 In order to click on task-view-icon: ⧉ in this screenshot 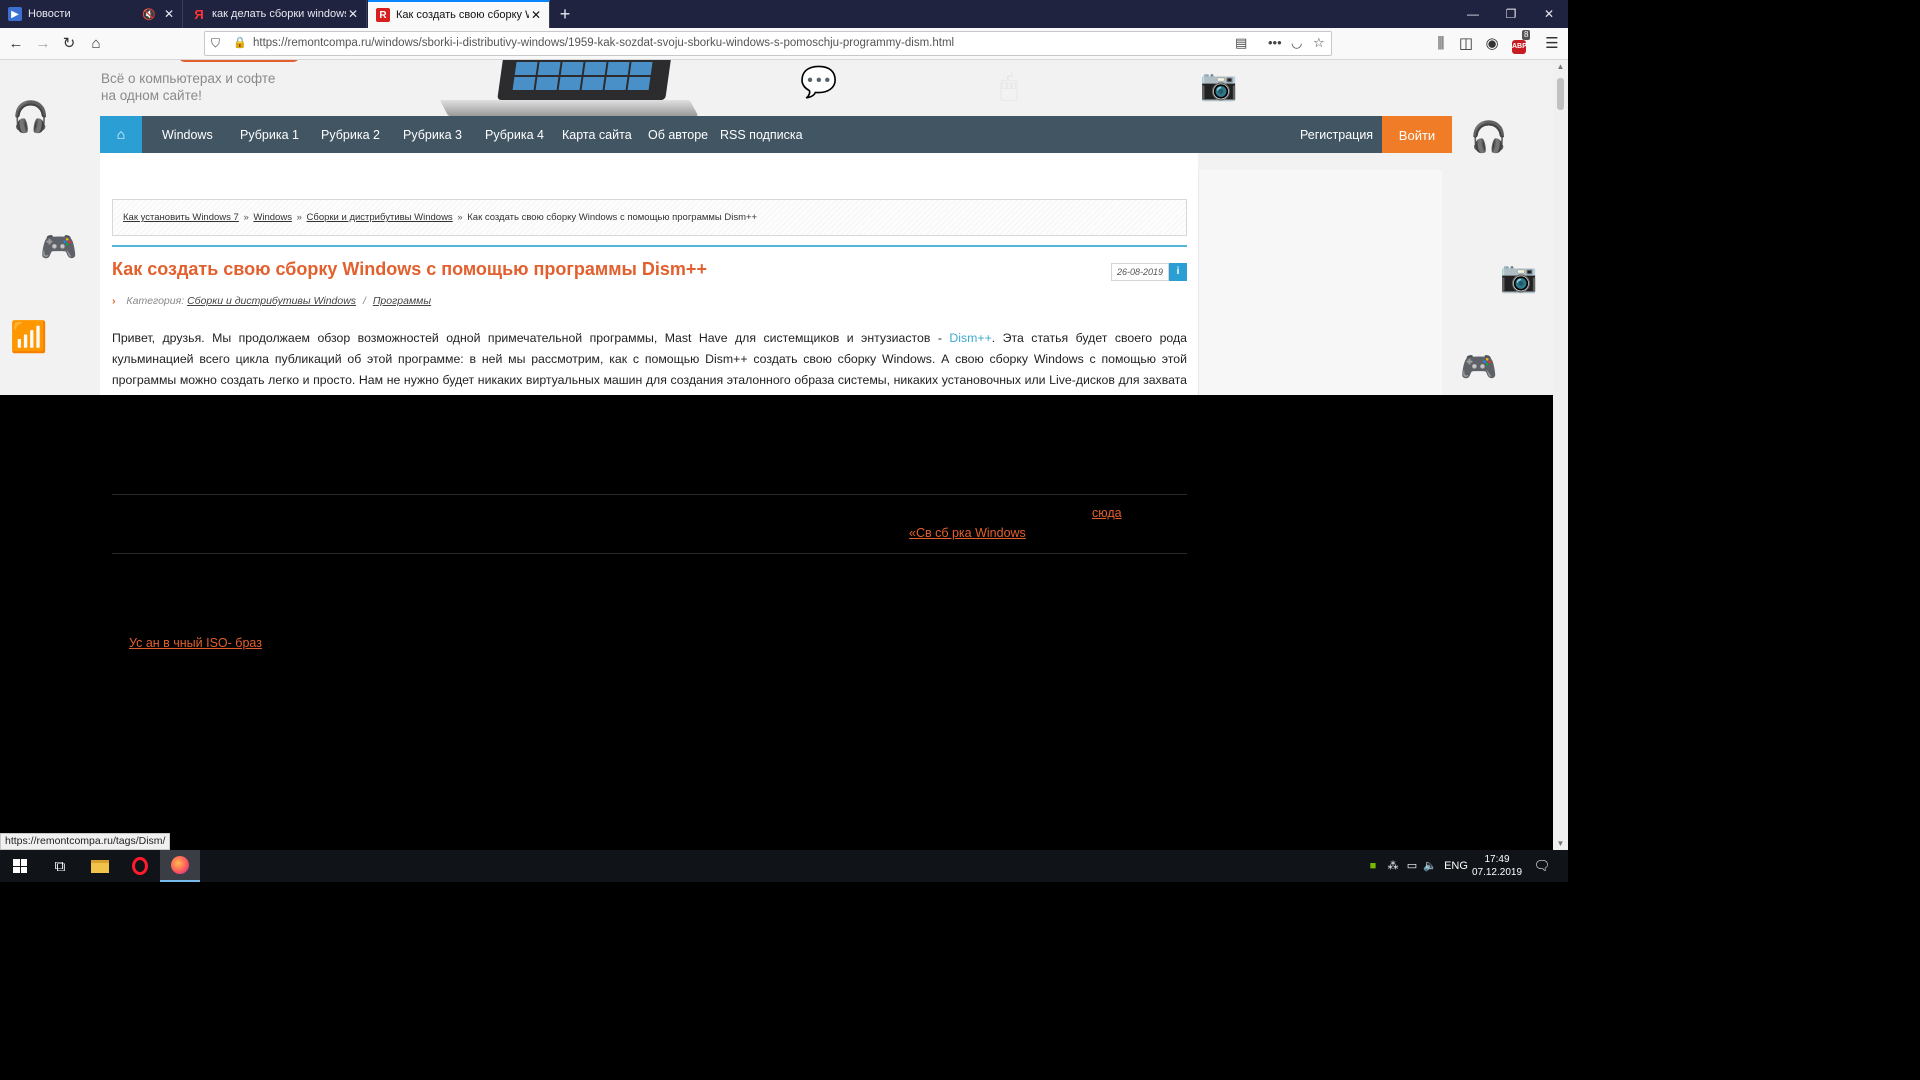, I will do `click(60, 866)`.